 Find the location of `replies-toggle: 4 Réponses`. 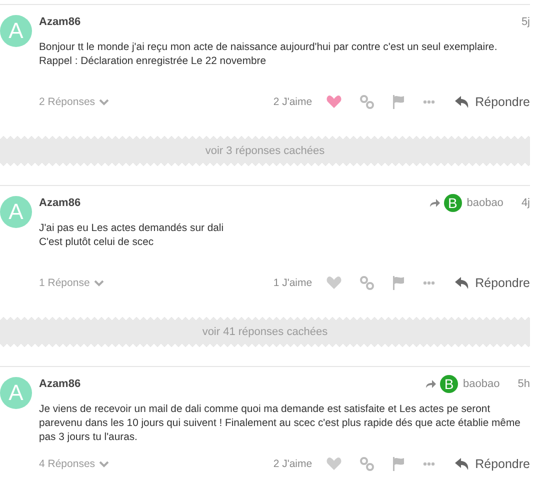

replies-toggle: 4 Réponses is located at coordinates (74, 464).